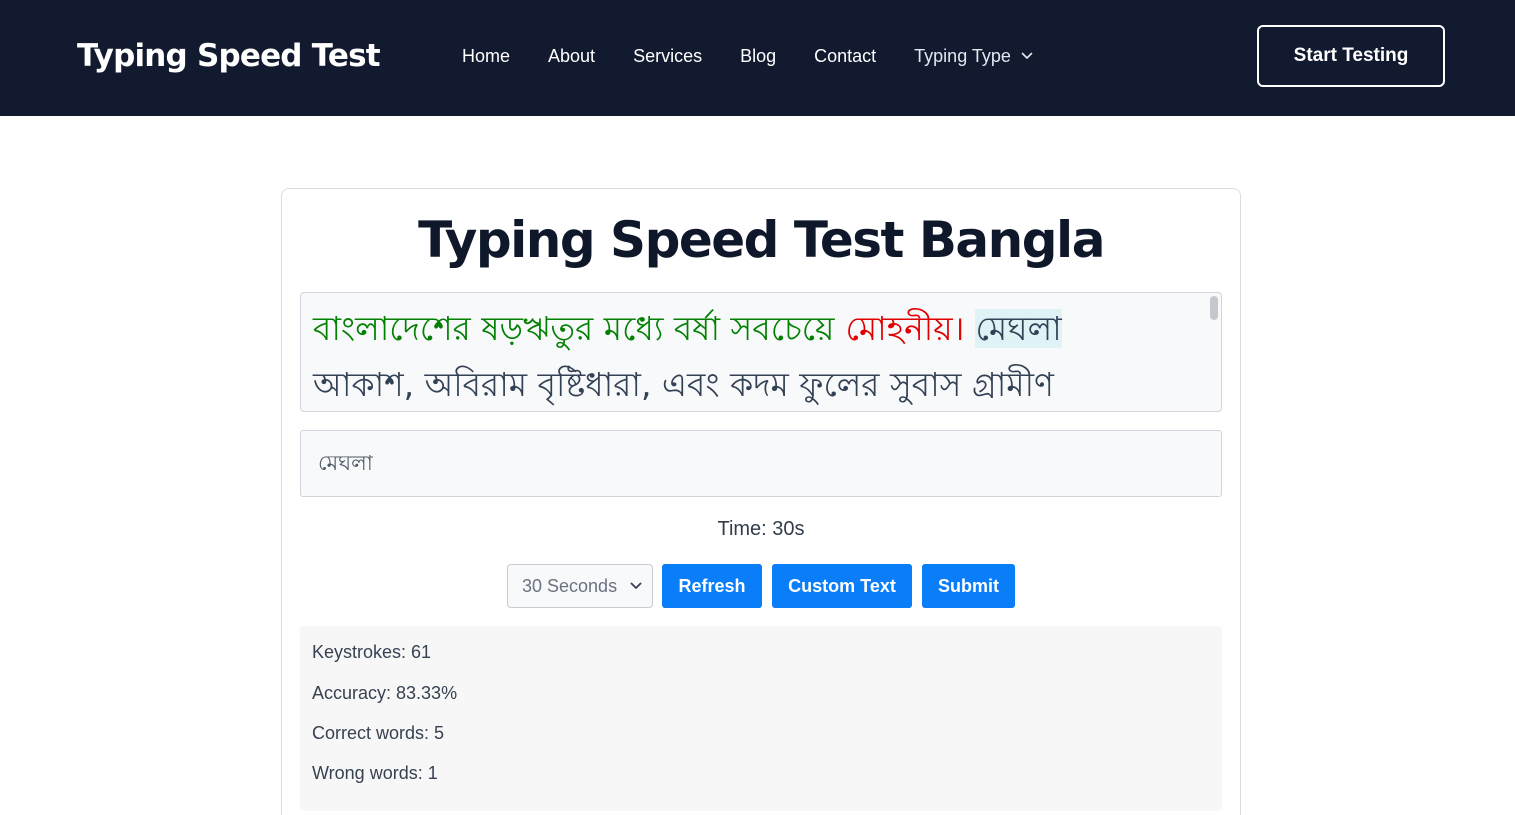 The width and height of the screenshot is (1515, 815). I want to click on stat-wrong-words: Wrong words: 1, so click(375, 773).